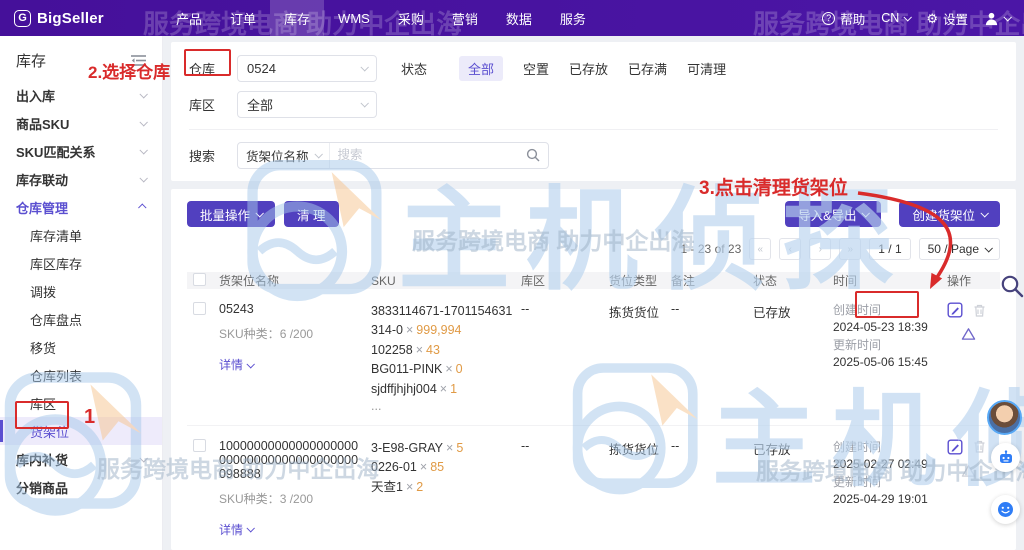 Image resolution: width=1024 pixels, height=550 pixels. Describe the element at coordinates (593, 214) in the screenshot. I see `toolbar: 批量操作 清 理 导入&导出 创建货架位` at that location.